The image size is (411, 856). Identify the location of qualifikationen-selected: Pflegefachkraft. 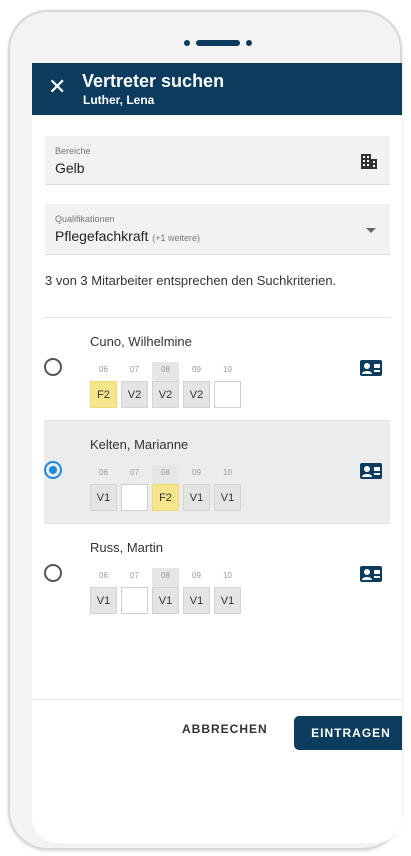
(102, 236).